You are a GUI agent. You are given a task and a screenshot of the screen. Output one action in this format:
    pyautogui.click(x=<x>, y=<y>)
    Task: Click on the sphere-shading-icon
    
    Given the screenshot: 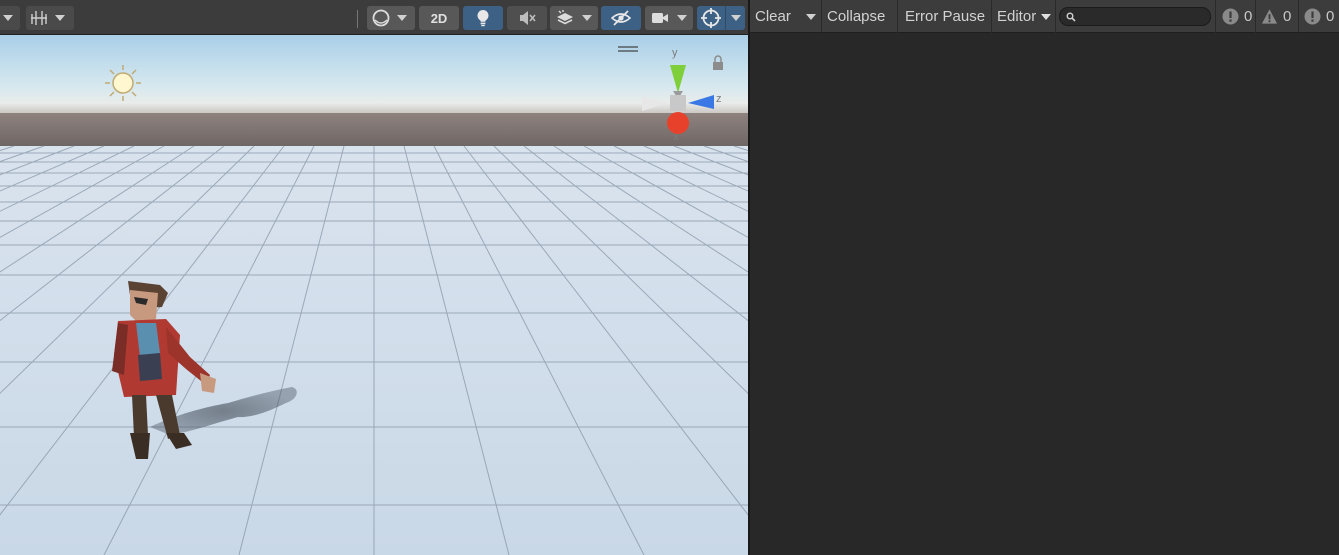 What is the action you would take?
    pyautogui.click(x=381, y=18)
    